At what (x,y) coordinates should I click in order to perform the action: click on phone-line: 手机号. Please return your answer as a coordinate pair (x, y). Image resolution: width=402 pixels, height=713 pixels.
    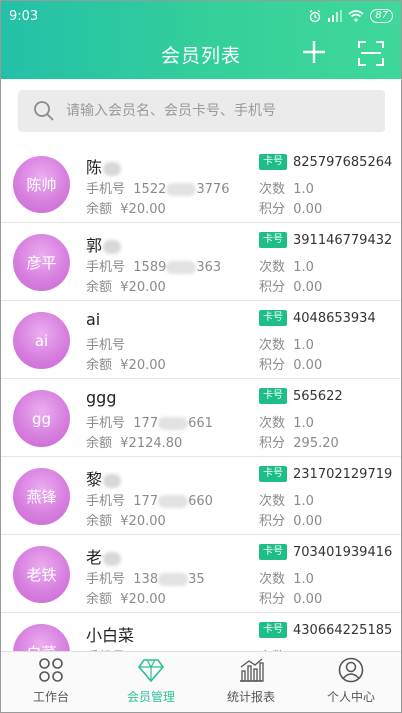
    Looking at the image, I should click on (109, 343).